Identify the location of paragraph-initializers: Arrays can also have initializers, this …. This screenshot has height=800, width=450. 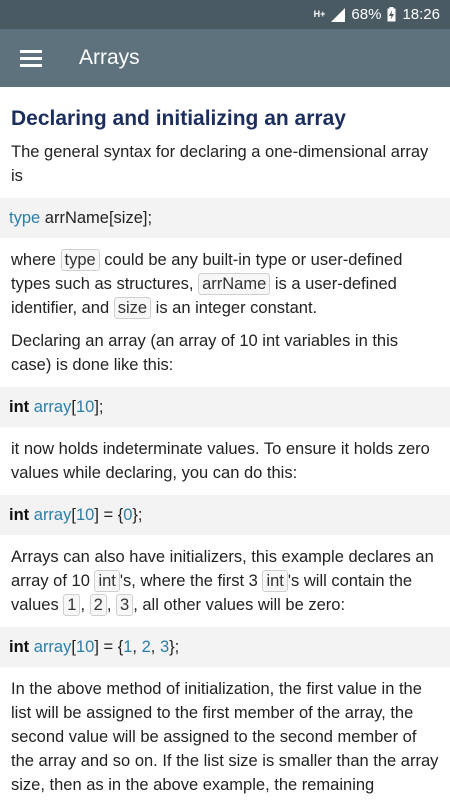
(225, 581).